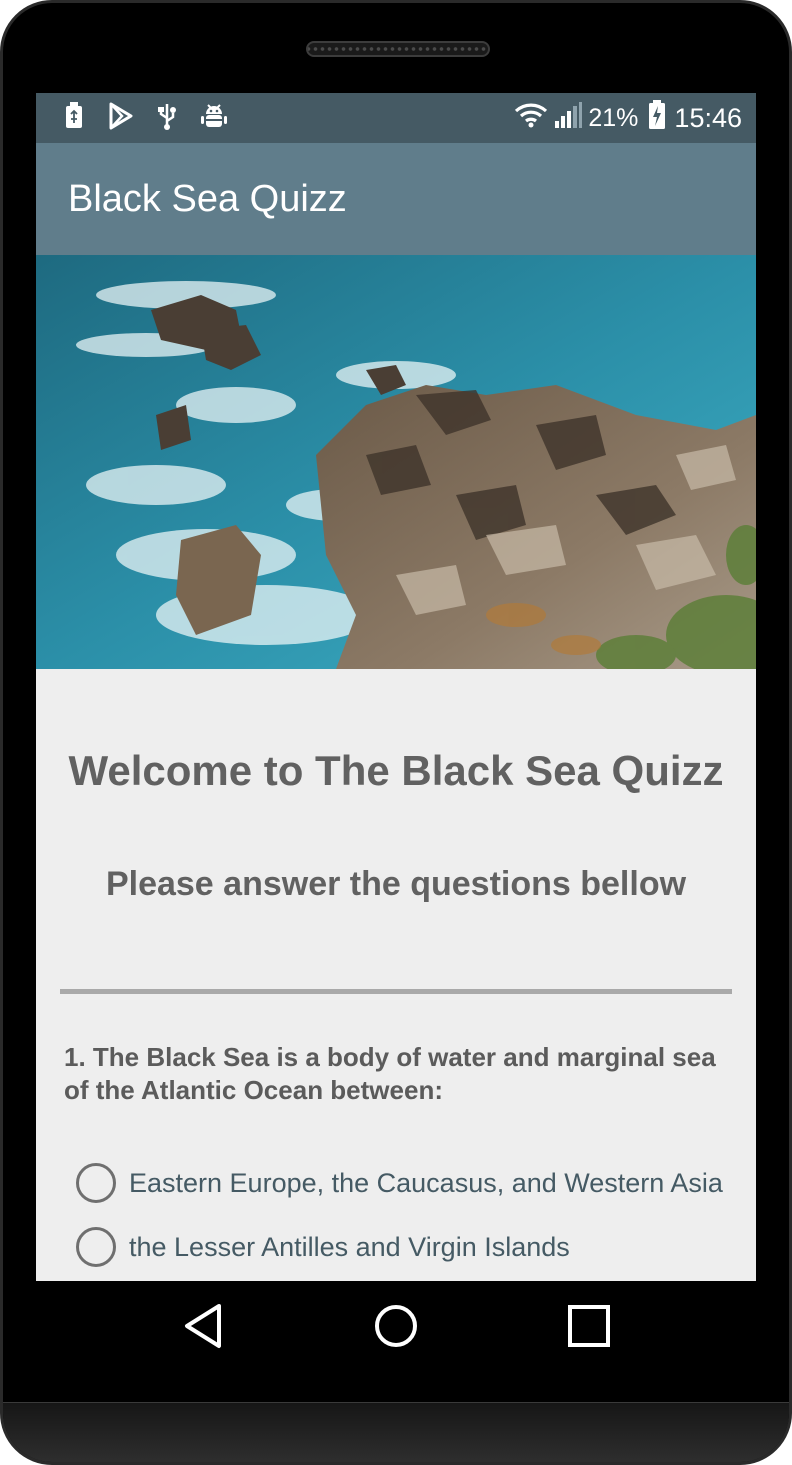 The width and height of the screenshot is (792, 1465). I want to click on phone-chin, so click(396, 1432).